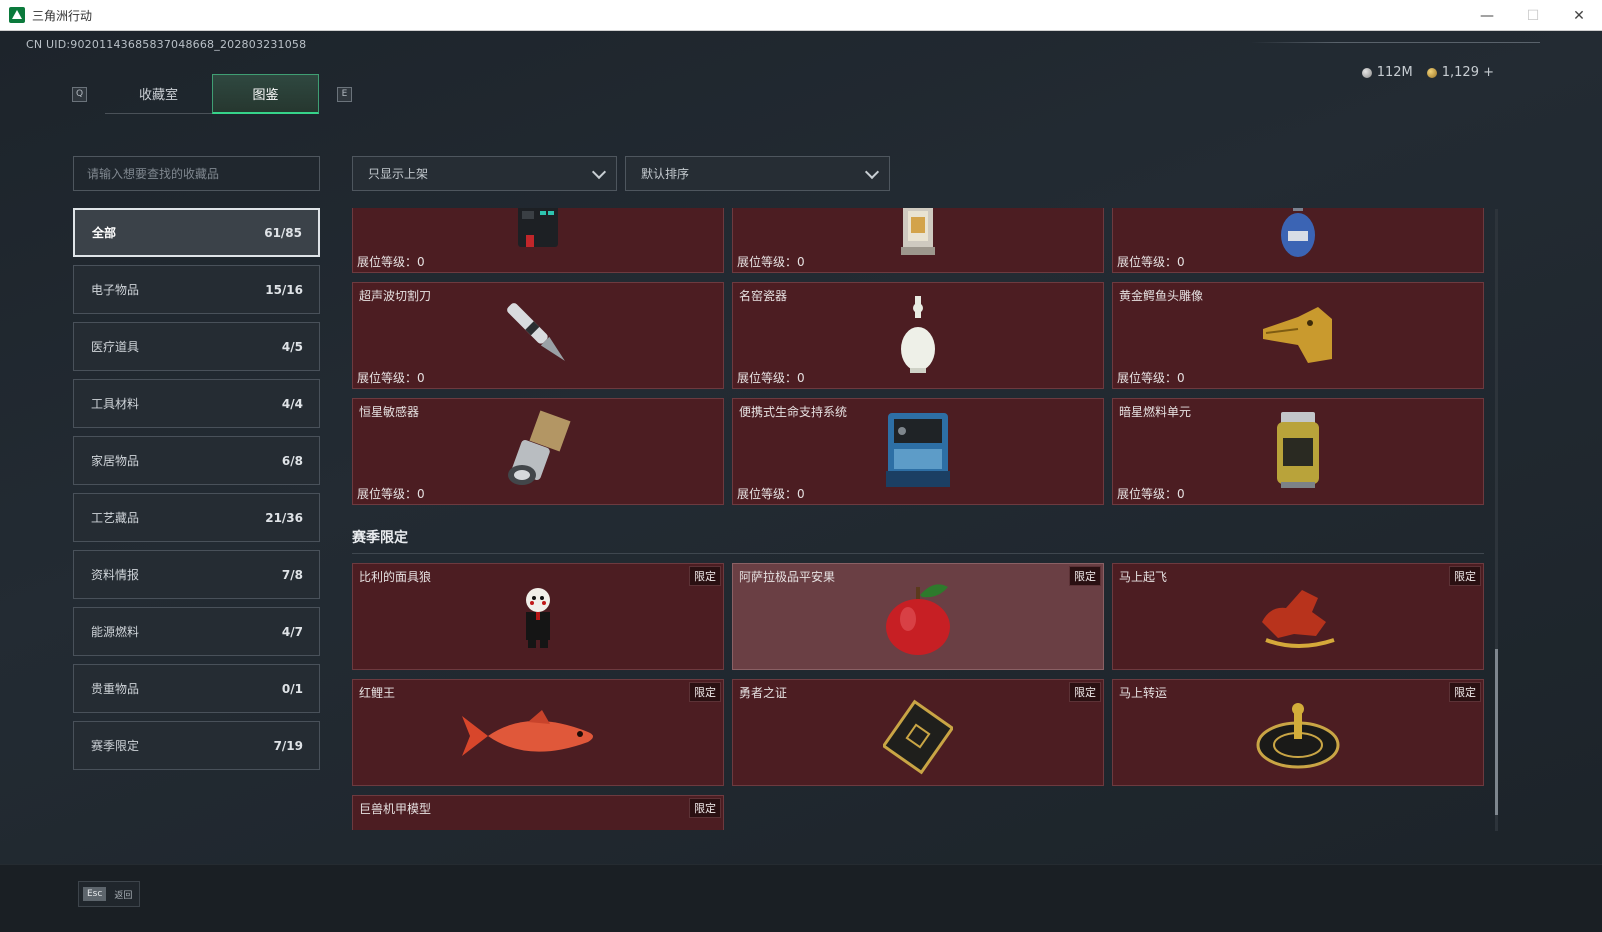 Image resolution: width=1602 pixels, height=932 pixels. I want to click on collection-card: 比利的面具狼 限定, so click(538, 616).